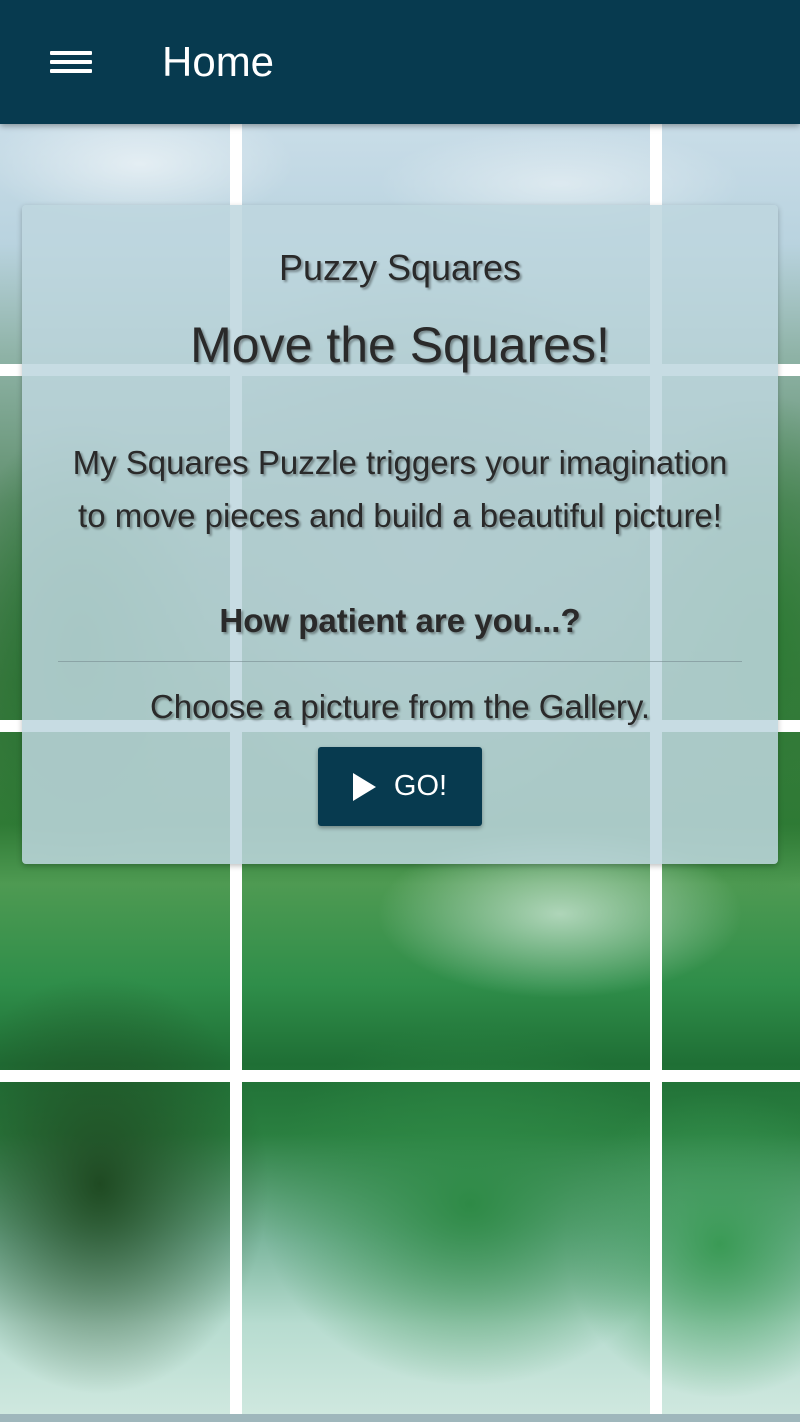 The width and height of the screenshot is (800, 1422). I want to click on question-text: How patient are you...?, so click(400, 620).